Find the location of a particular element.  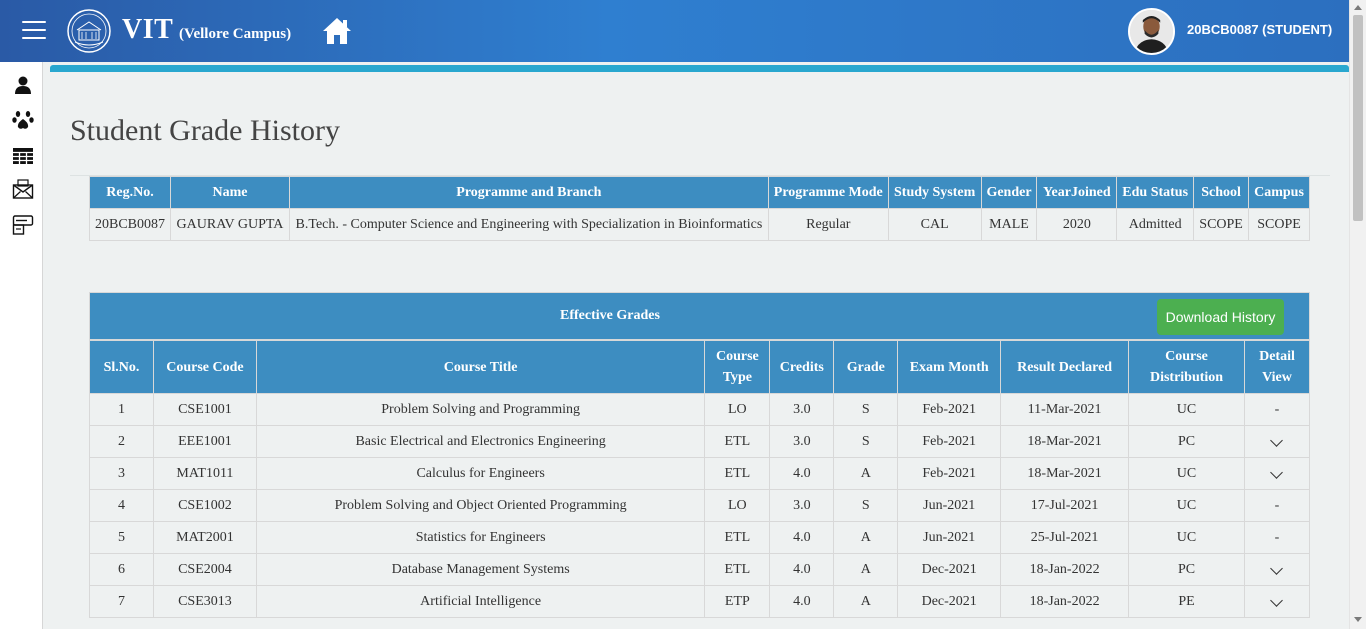

result-declared-cell: 11-Mar-2021 is located at coordinates (1065, 409).